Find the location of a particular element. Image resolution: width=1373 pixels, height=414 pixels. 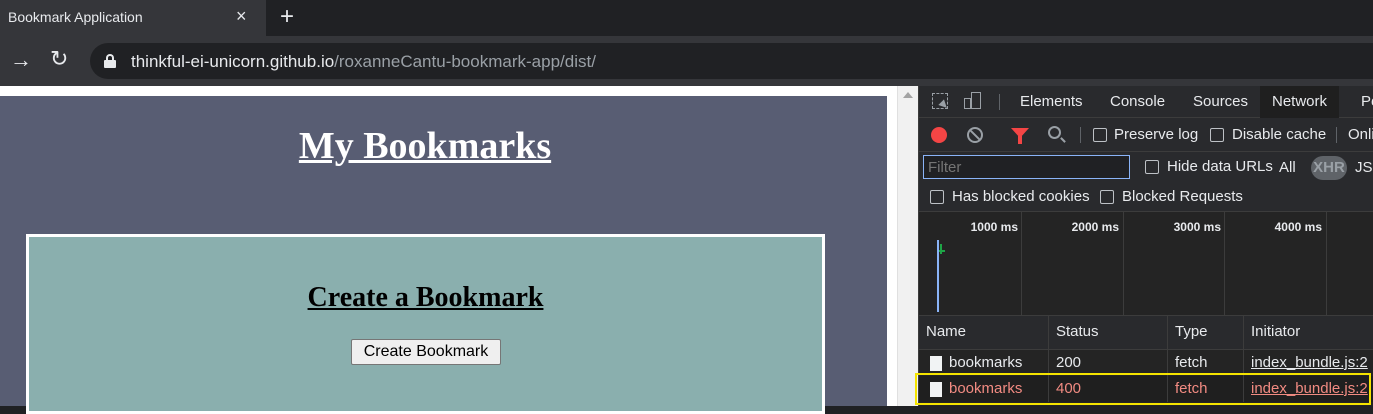

blocked-filter-bar: Has blocked cookies Blocked Requests is located at coordinates (1146, 197).